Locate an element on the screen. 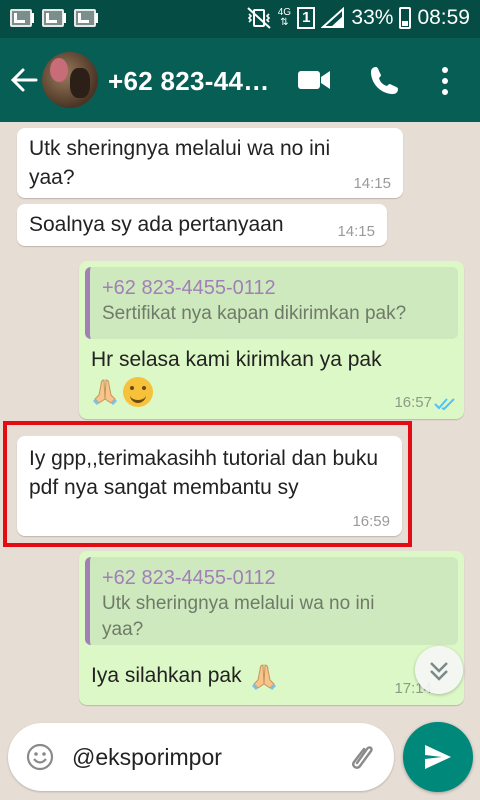 This screenshot has width=480, height=800. network-type-icon: 4G ⇅ is located at coordinates (284, 18).